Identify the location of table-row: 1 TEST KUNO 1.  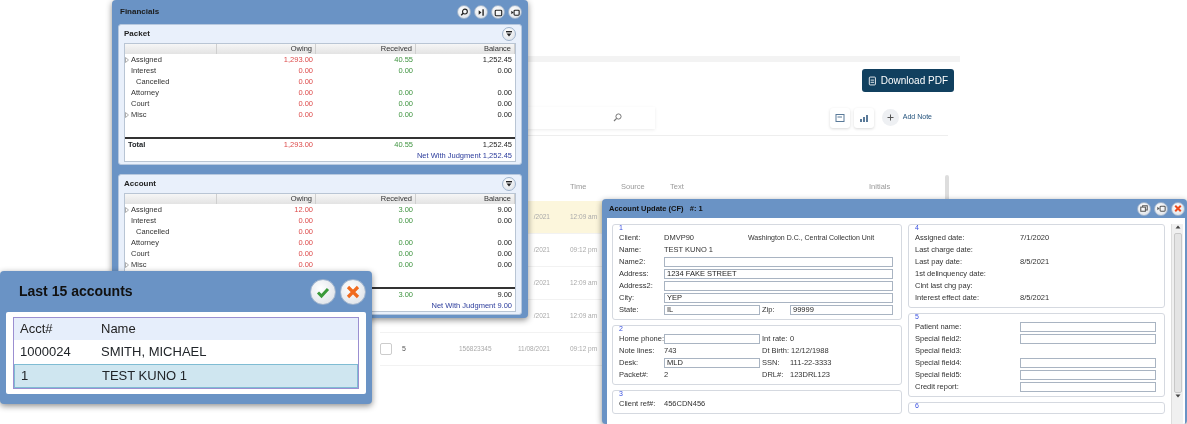
(186, 376).